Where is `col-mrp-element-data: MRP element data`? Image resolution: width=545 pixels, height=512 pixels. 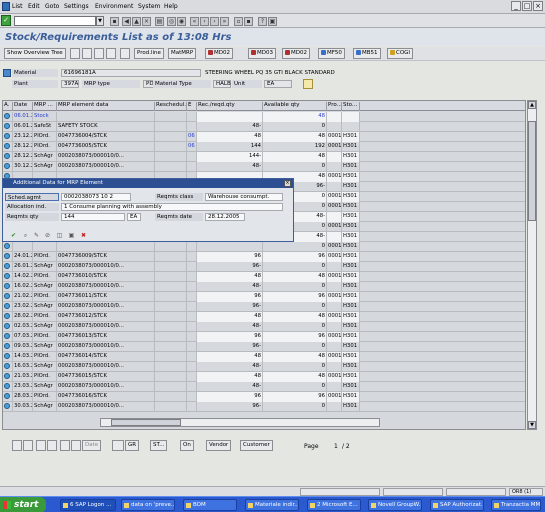 col-mrp-element-data: MRP element data is located at coordinates (106, 106).